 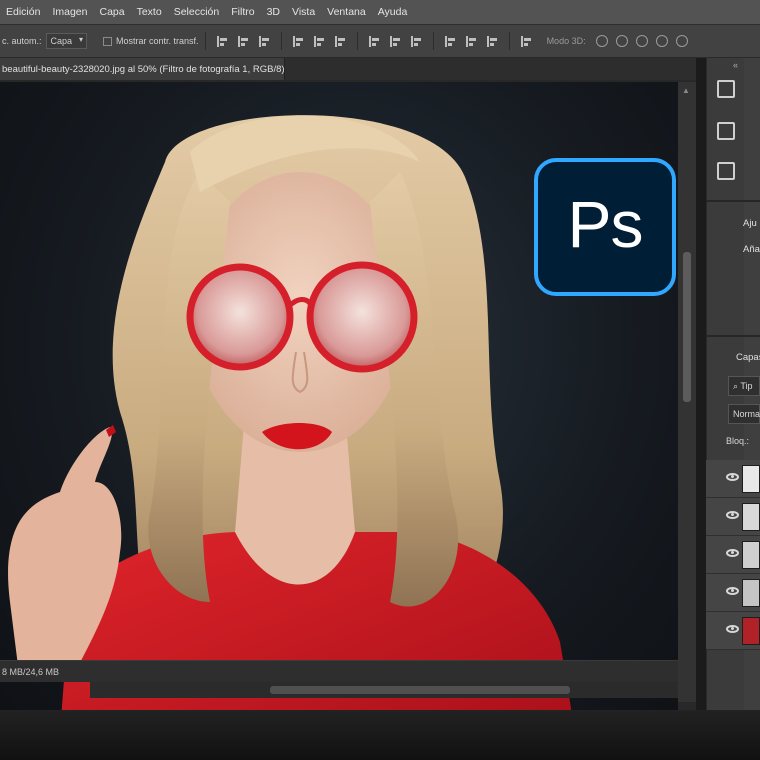 What do you see at coordinates (681, 41) in the screenshot?
I see `camera-3d-icon` at bounding box center [681, 41].